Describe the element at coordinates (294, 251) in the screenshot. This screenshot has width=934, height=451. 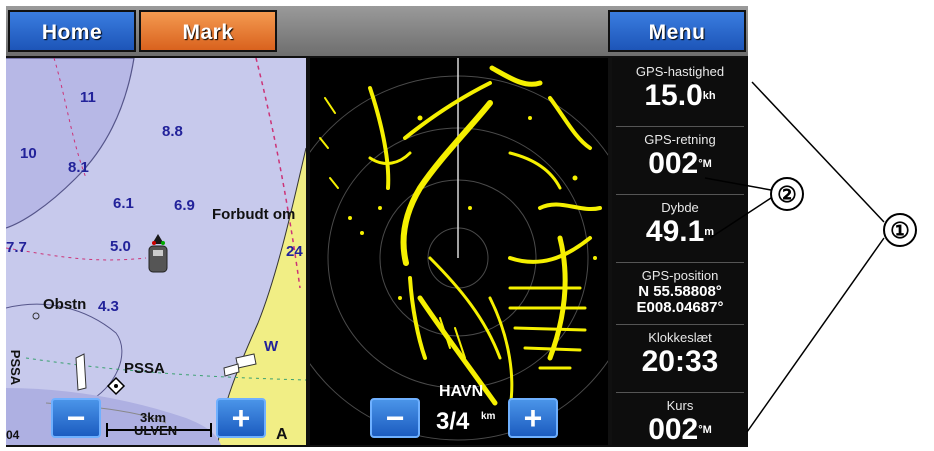
I see `depth-sounding: 24` at that location.